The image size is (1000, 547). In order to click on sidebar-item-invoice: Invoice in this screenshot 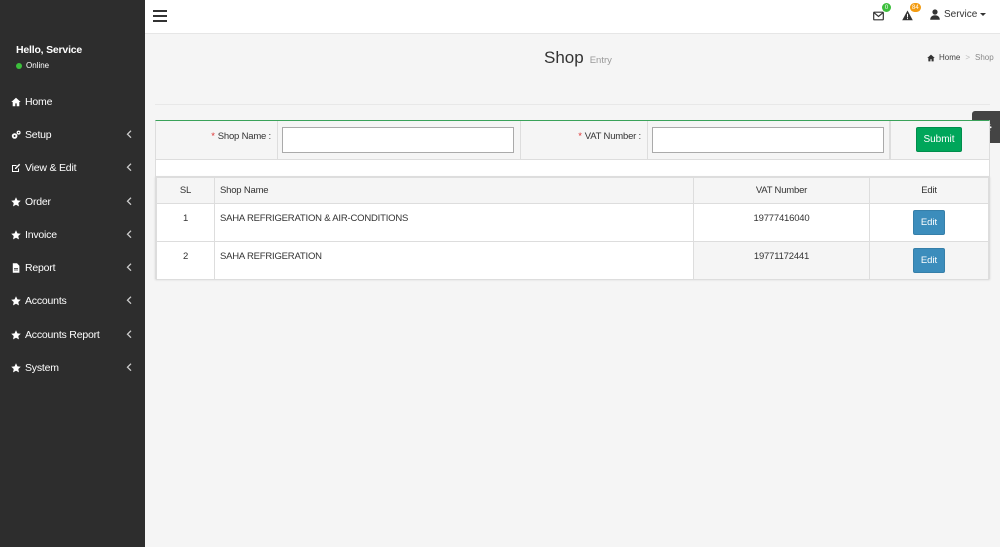, I will do `click(72, 234)`.